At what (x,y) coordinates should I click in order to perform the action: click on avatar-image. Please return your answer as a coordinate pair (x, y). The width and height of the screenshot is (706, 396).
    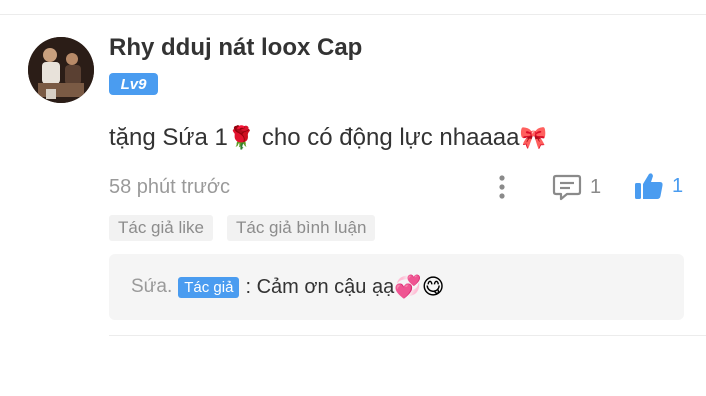
    Looking at the image, I should click on (61, 70).